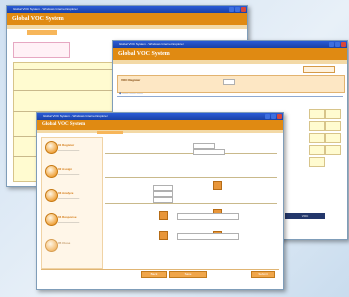 The height and width of the screenshot is (297, 349). I want to click on front-tab, so click(110, 132).